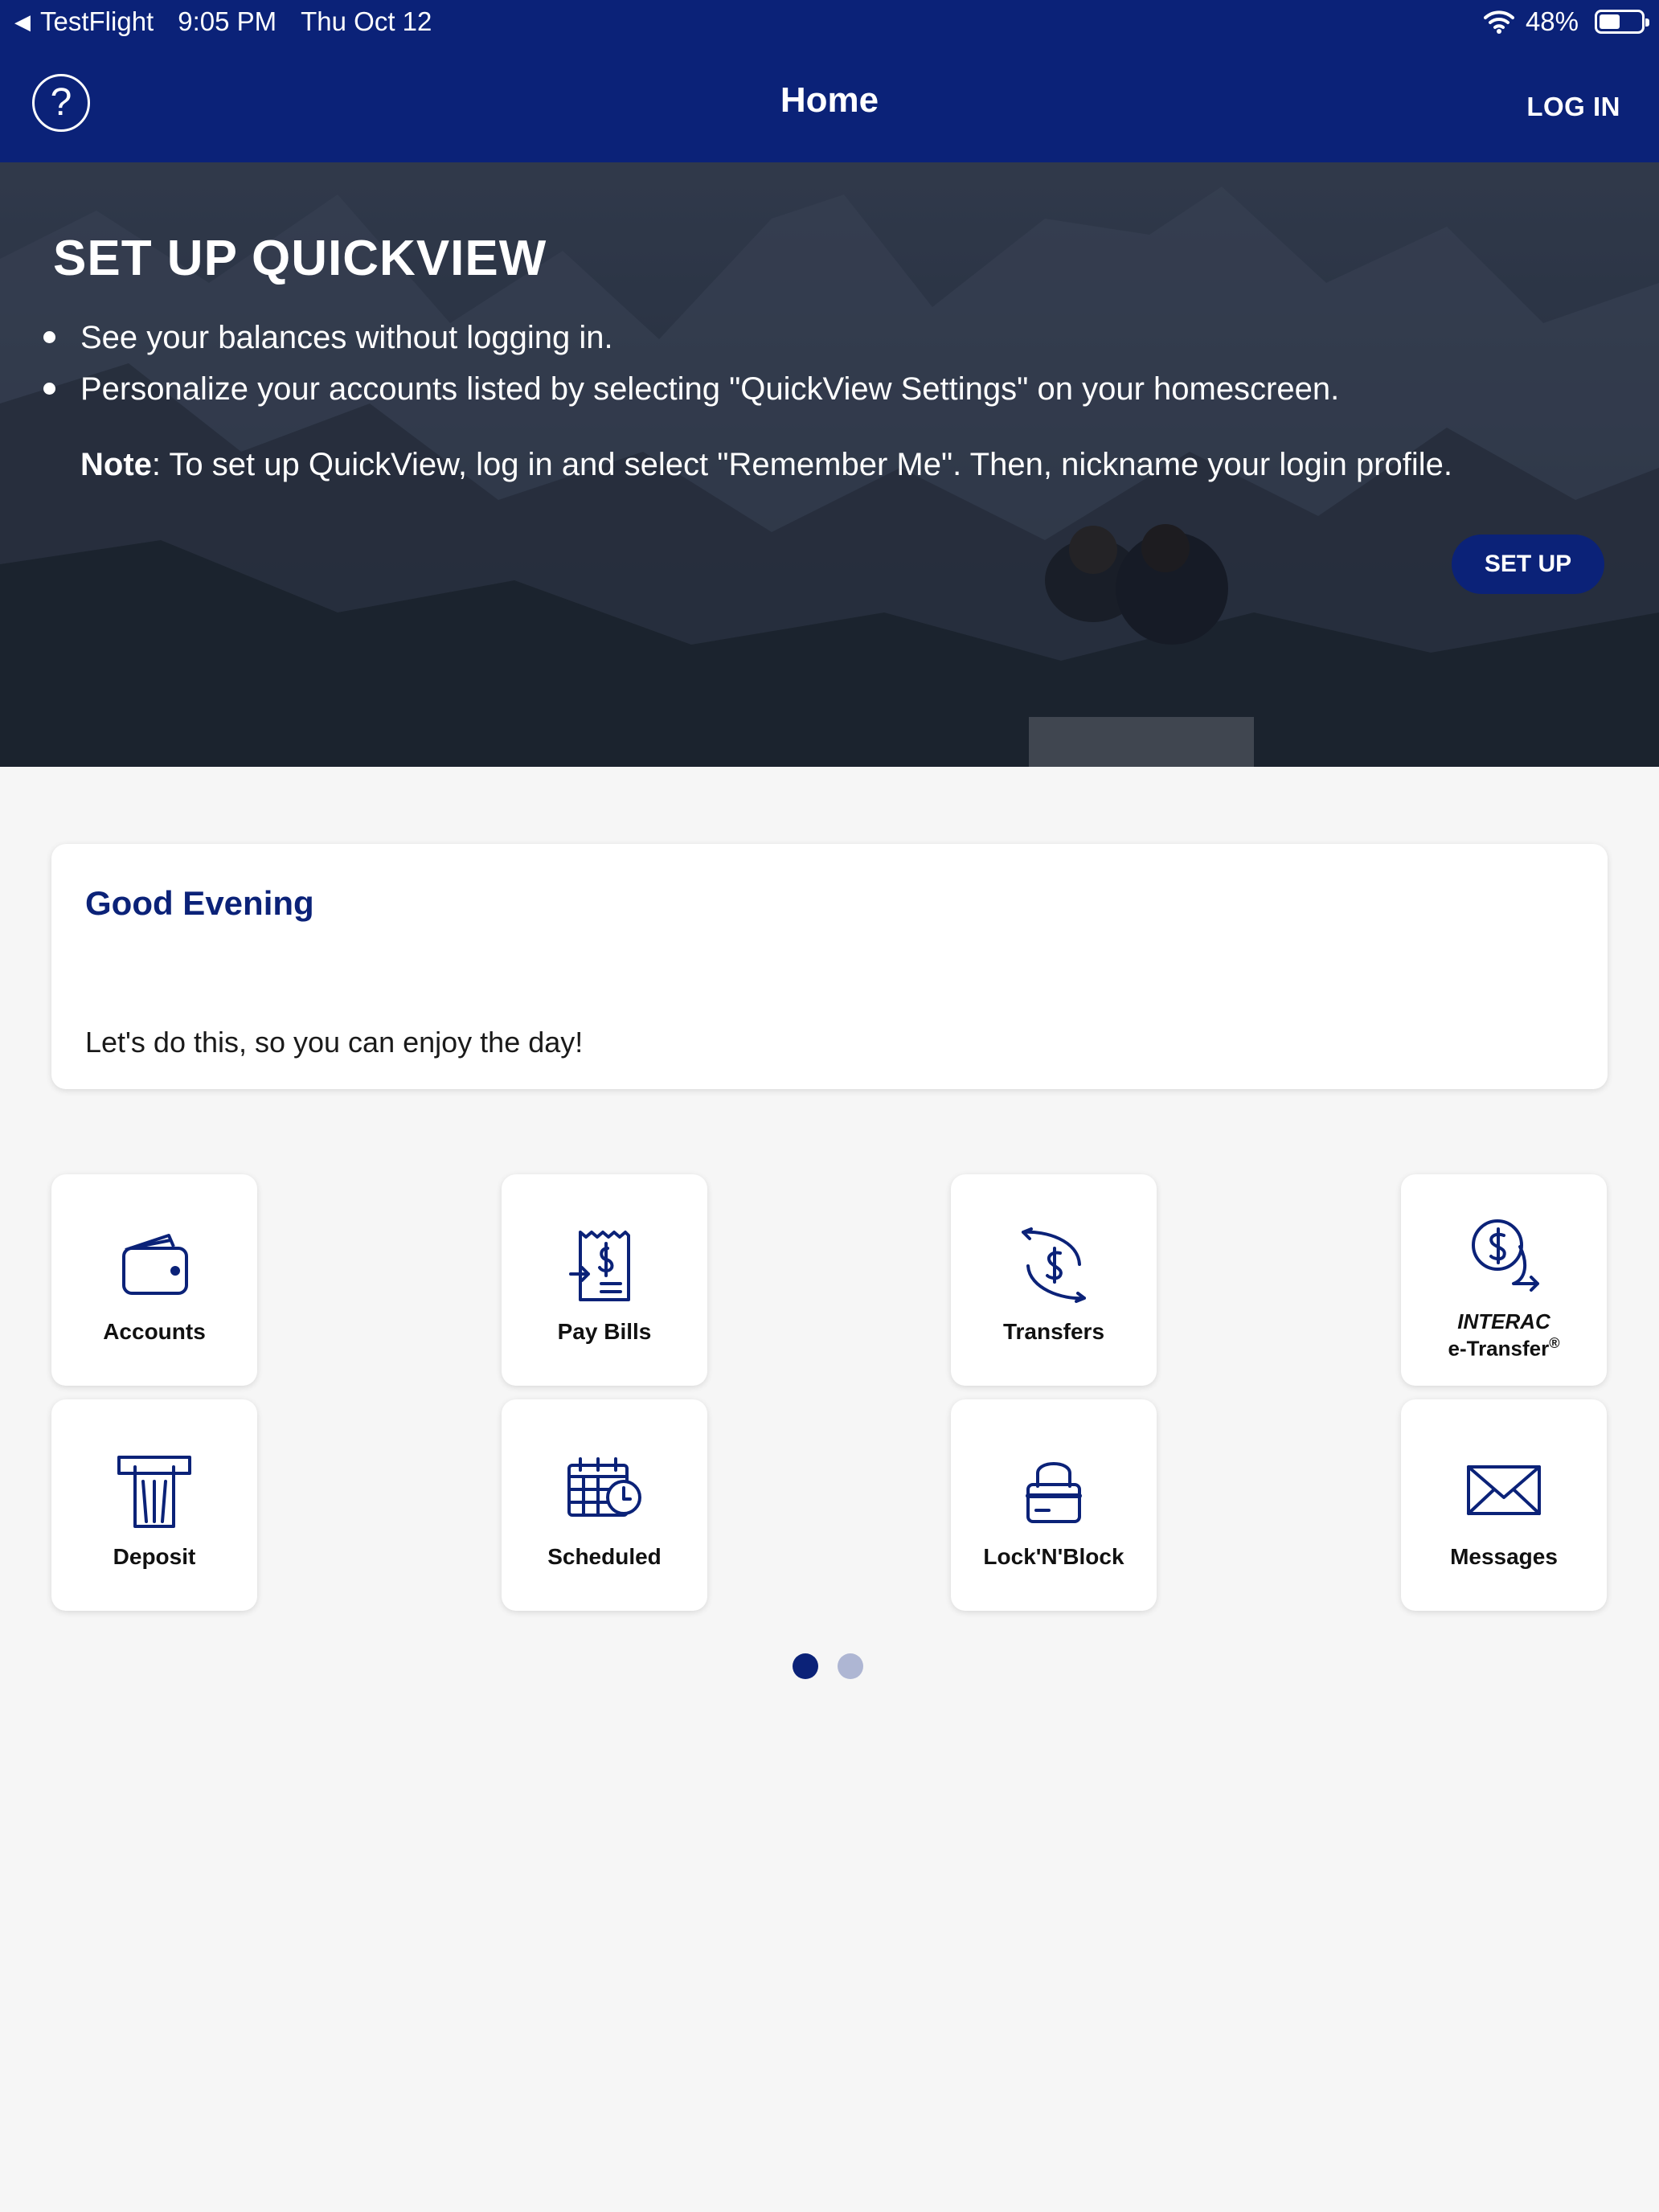  I want to click on tile-messages: Messages, so click(1504, 1505).